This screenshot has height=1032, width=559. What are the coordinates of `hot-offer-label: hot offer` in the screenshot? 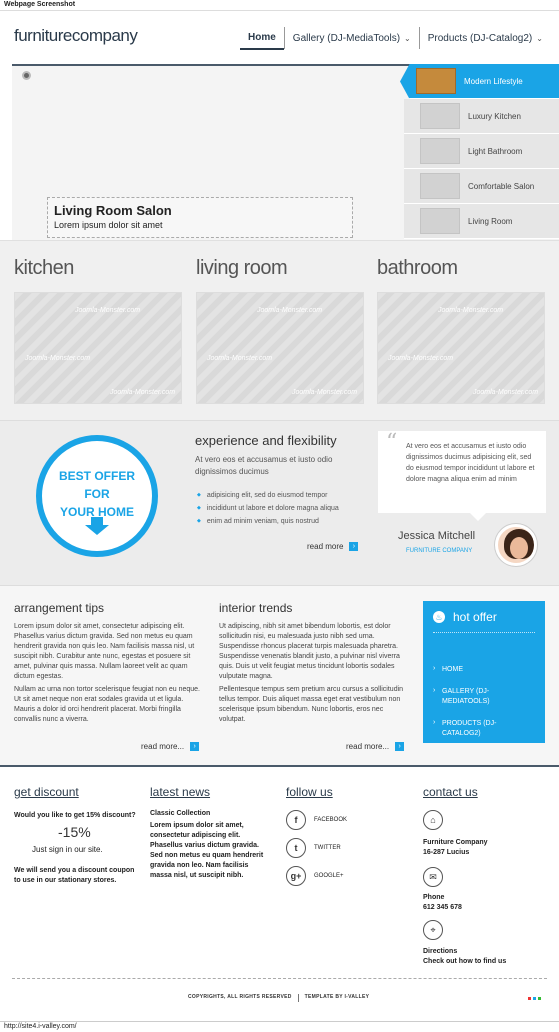 It's located at (475, 617).